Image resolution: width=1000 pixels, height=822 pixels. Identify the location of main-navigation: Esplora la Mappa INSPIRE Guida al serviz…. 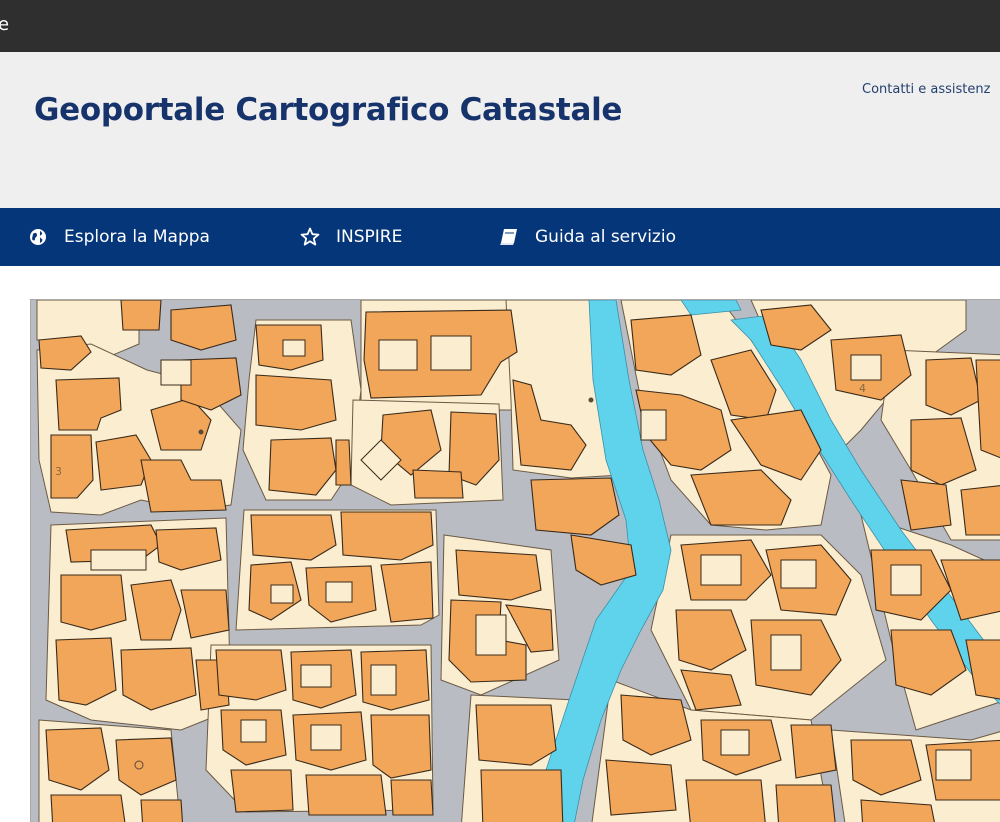
(500, 237).